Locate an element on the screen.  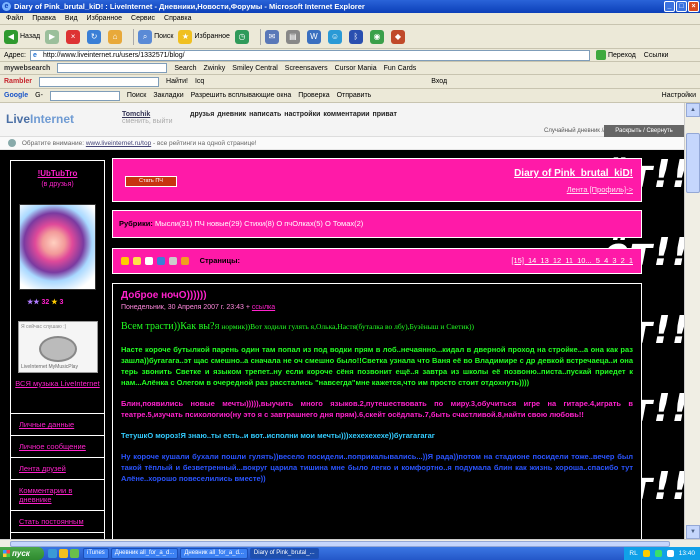
google-g-menu: G- is located at coordinates (39, 95).